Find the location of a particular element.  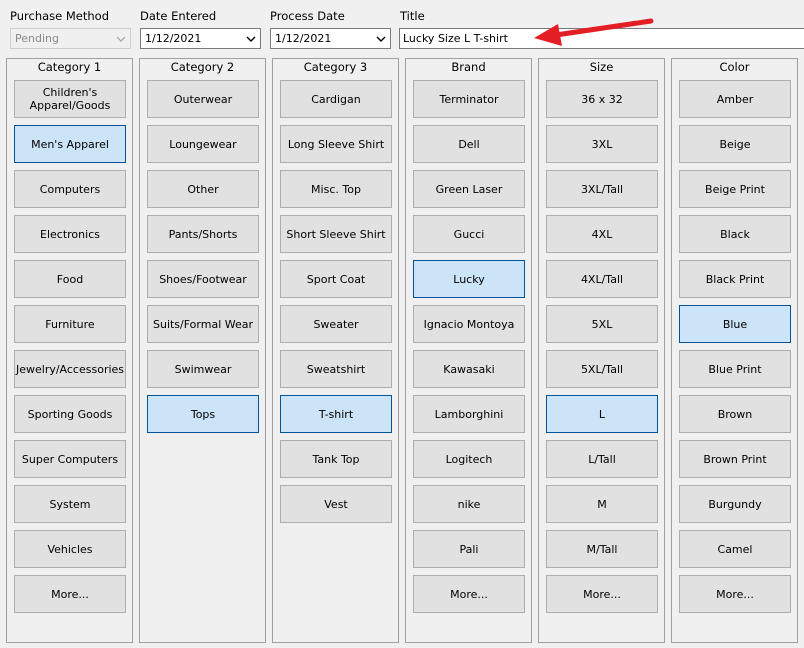

option-label: 5XL/Tall is located at coordinates (602, 369).